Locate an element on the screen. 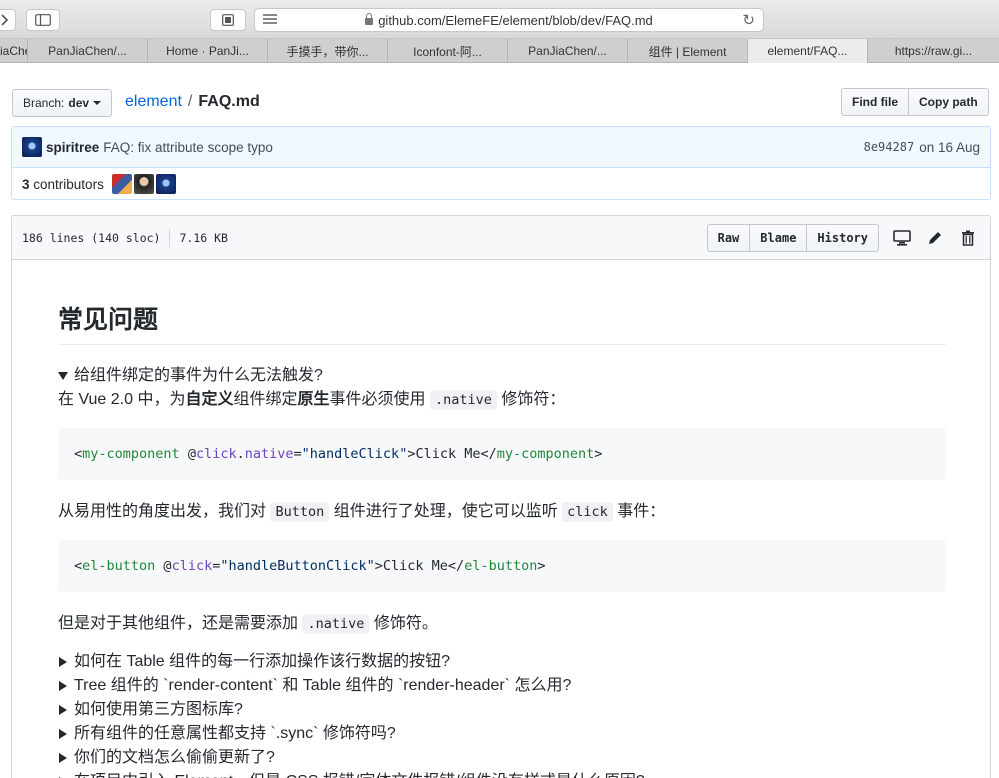 This screenshot has width=999, height=778. browser-tab: 组件 | Element is located at coordinates (688, 51).